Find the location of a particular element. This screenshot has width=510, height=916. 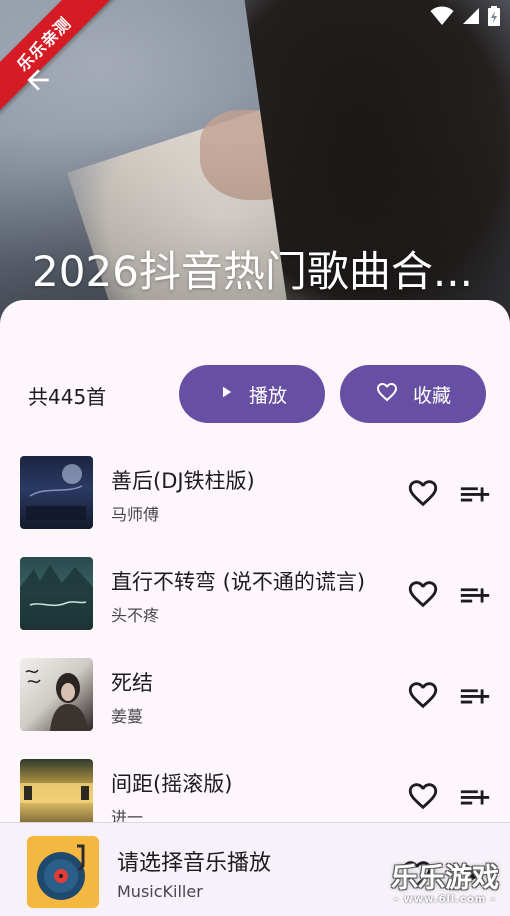

battery-icon is located at coordinates (494, 16).